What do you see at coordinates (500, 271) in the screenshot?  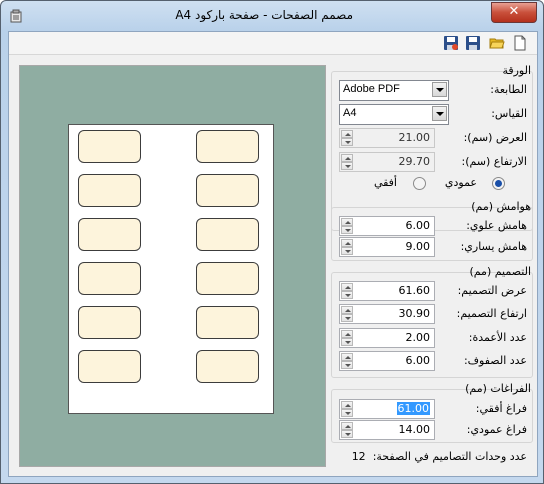 I see `design-group-title: التصميم (مم)` at bounding box center [500, 271].